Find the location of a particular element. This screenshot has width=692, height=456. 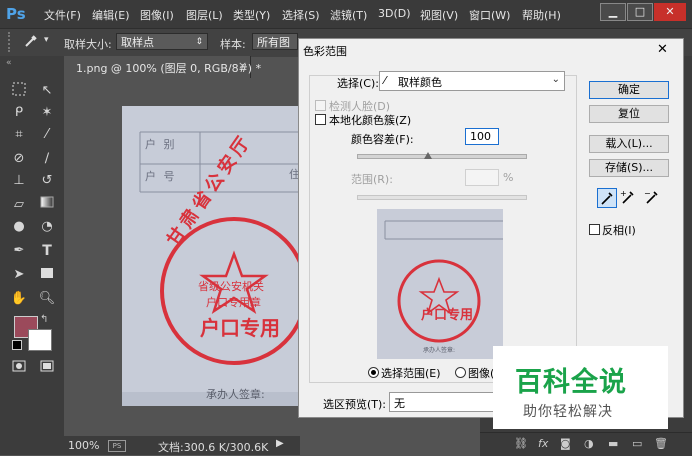

history-brush-icon: ↺ is located at coordinates (47, 181).